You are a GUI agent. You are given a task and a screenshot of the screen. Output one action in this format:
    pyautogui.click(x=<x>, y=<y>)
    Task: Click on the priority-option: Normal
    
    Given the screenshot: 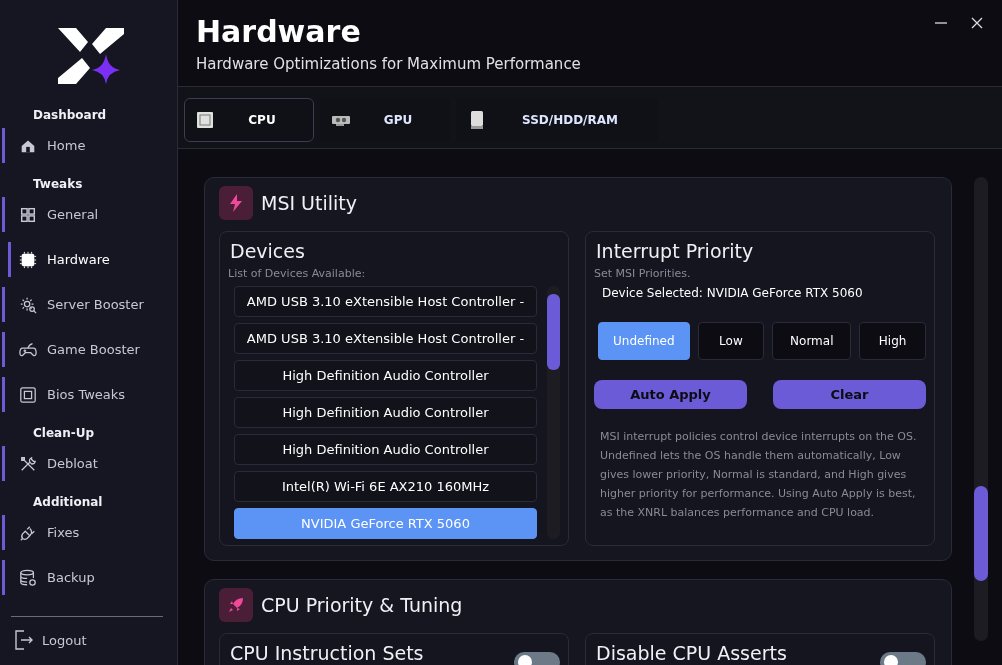 What is the action you would take?
    pyautogui.click(x=812, y=341)
    